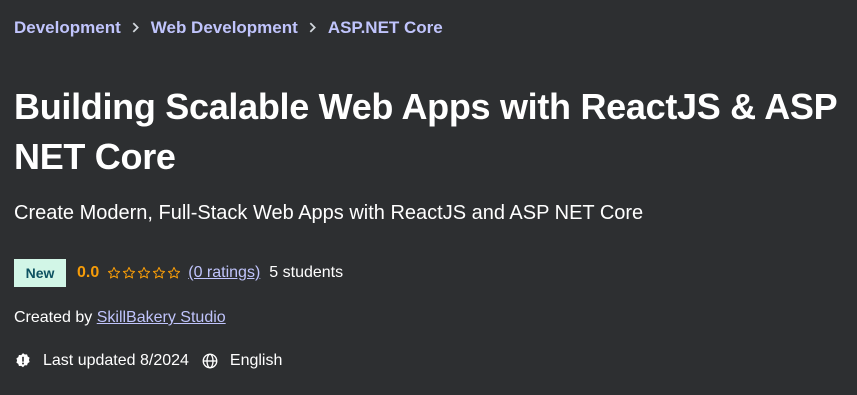 This screenshot has width=857, height=395. Describe the element at coordinates (210, 361) in the screenshot. I see `globe-icon` at that location.